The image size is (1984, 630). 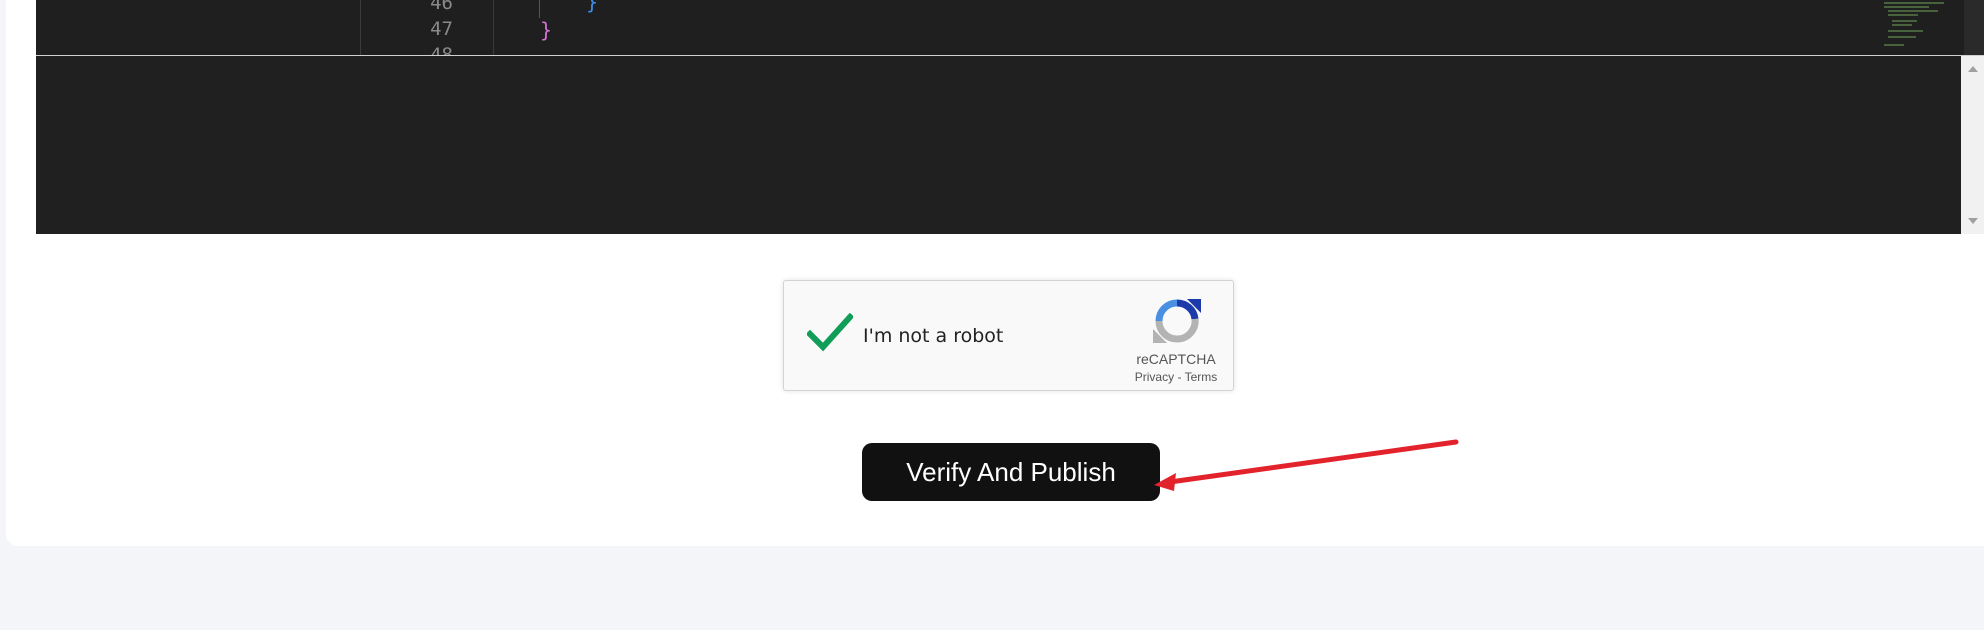 I want to click on editor-scrollbar, so click(x=1974, y=27).